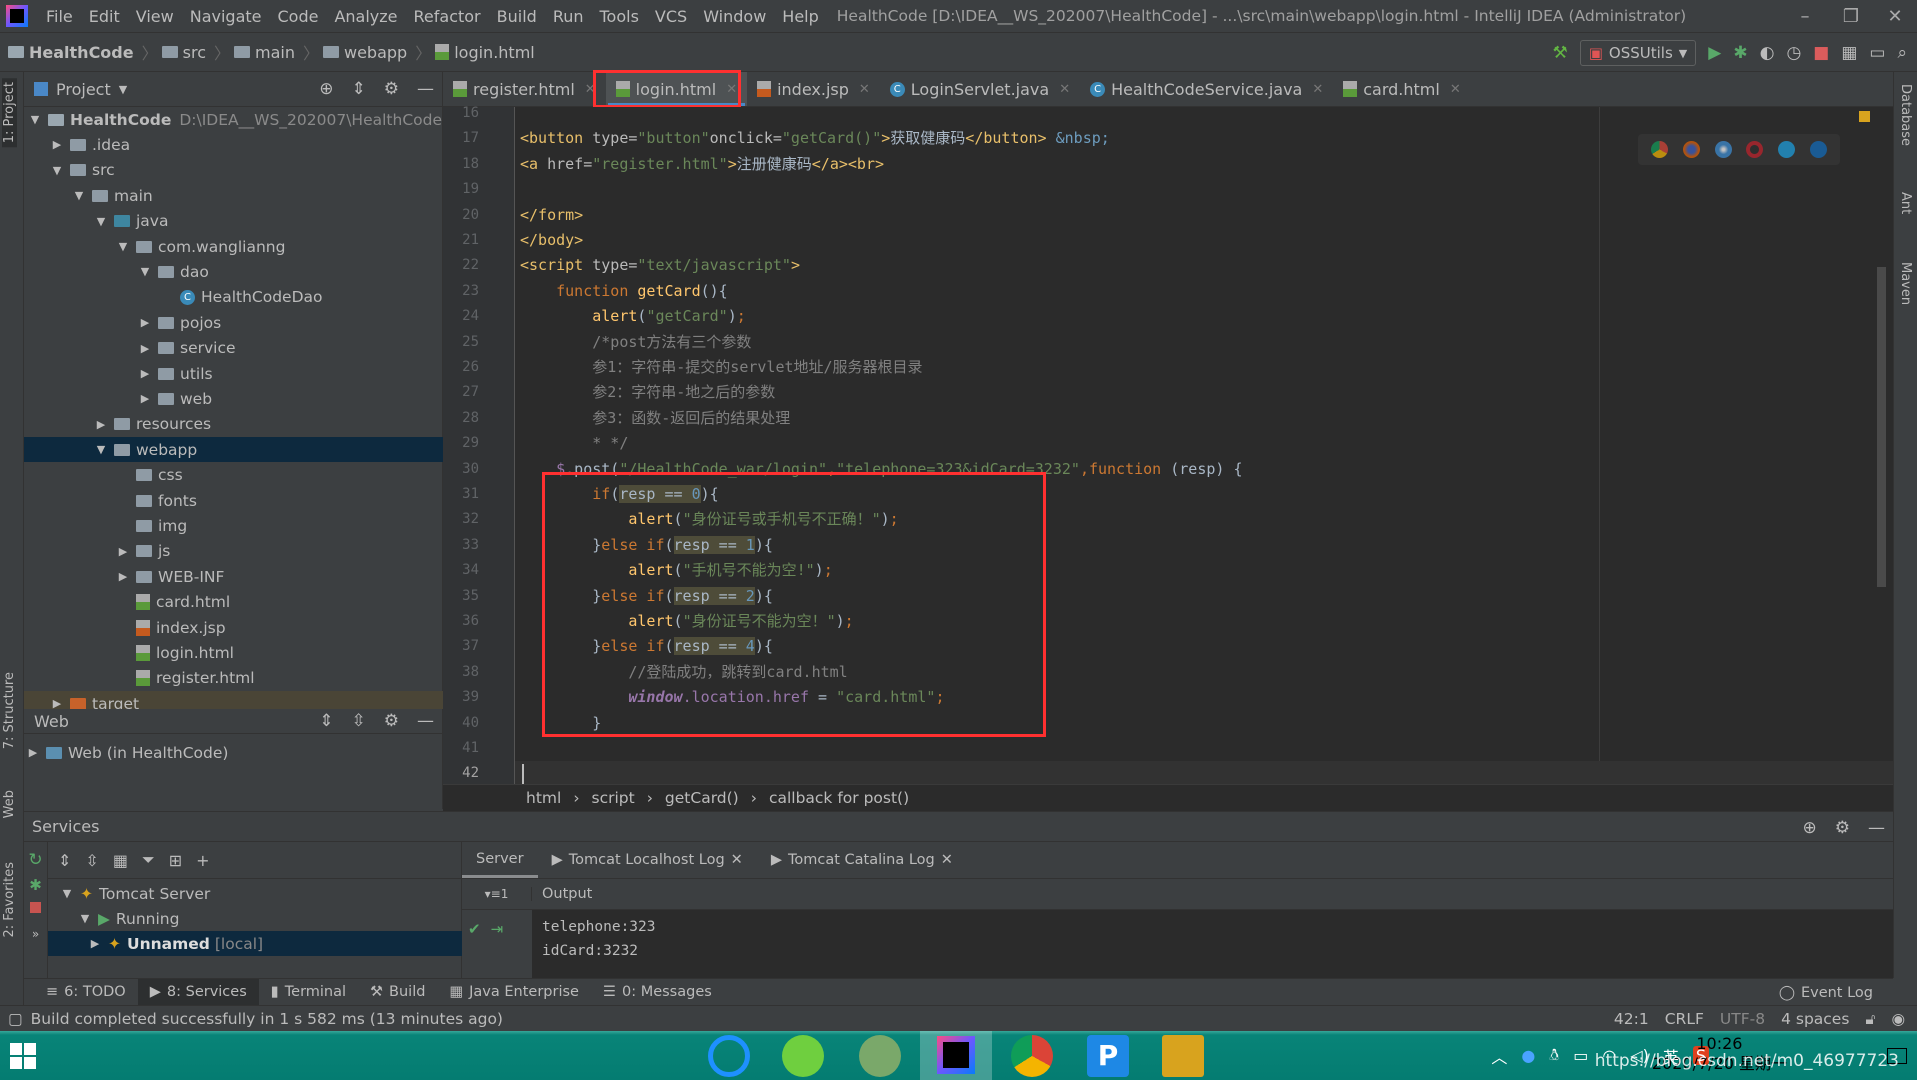 Image resolution: width=1917 pixels, height=1080 pixels. Describe the element at coordinates (1580, 1055) in the screenshot. I see `battery-icon: ▭` at that location.